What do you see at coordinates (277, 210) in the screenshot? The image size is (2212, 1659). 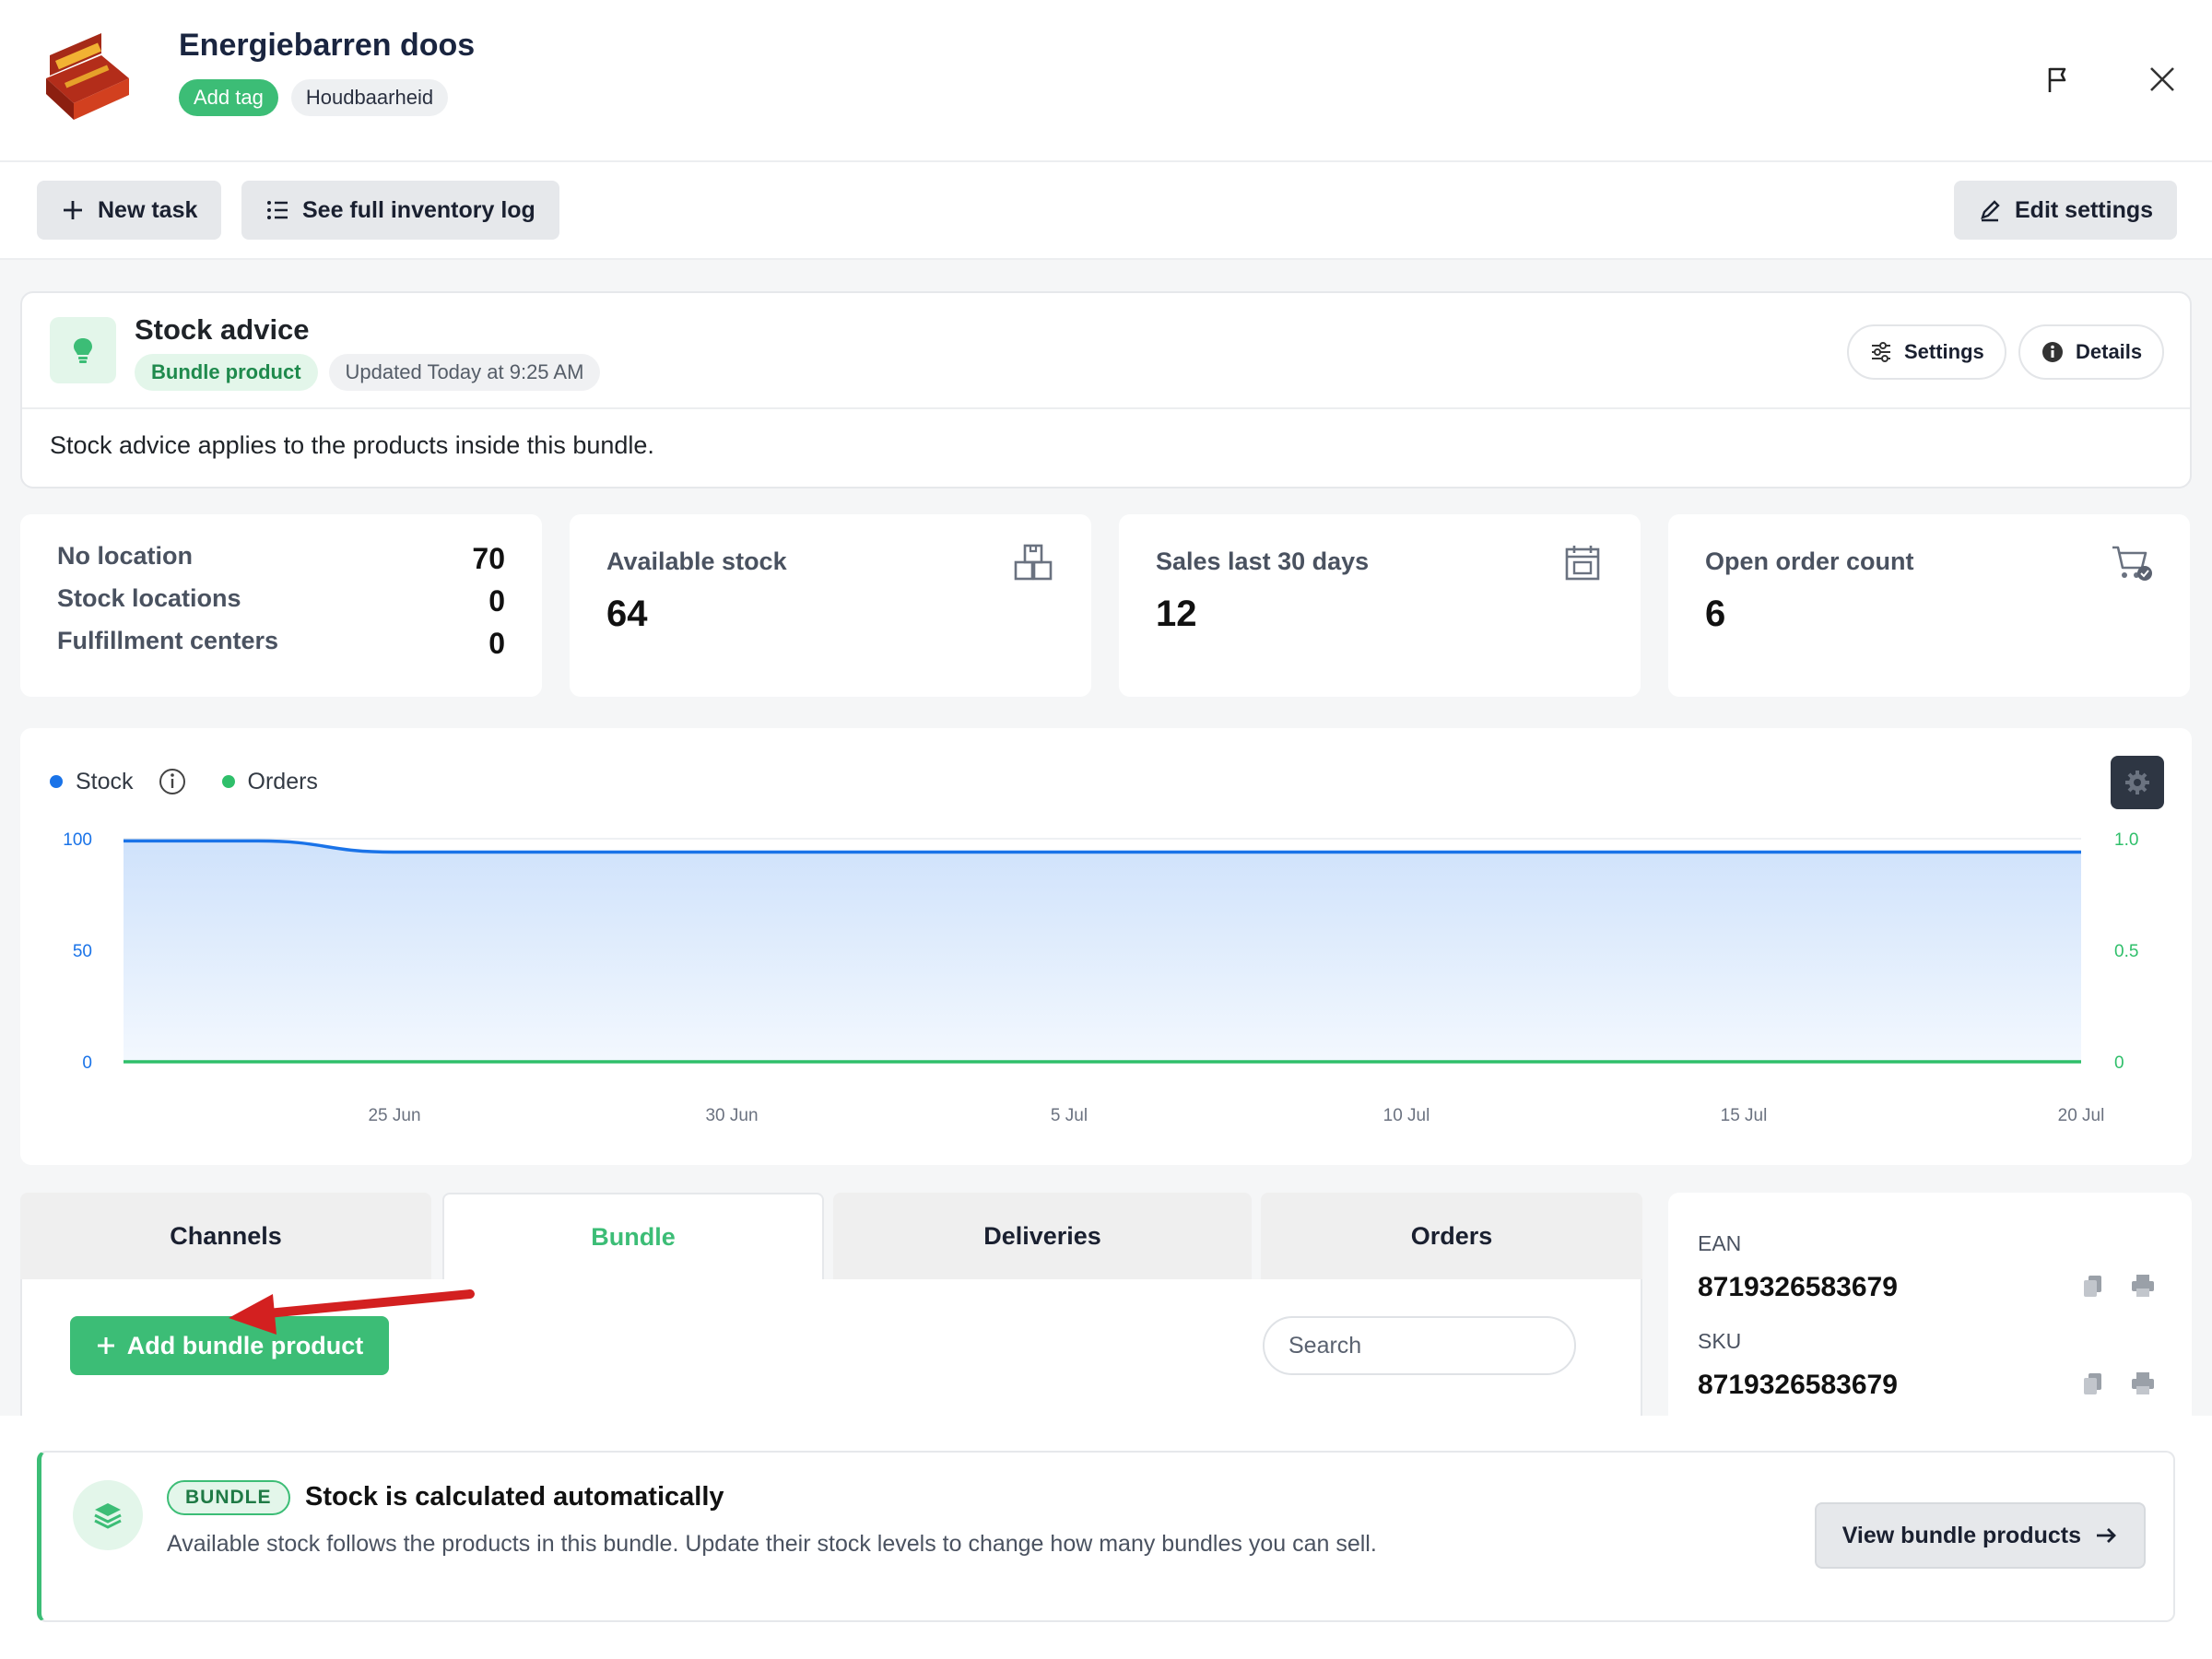 I see `list-icon` at bounding box center [277, 210].